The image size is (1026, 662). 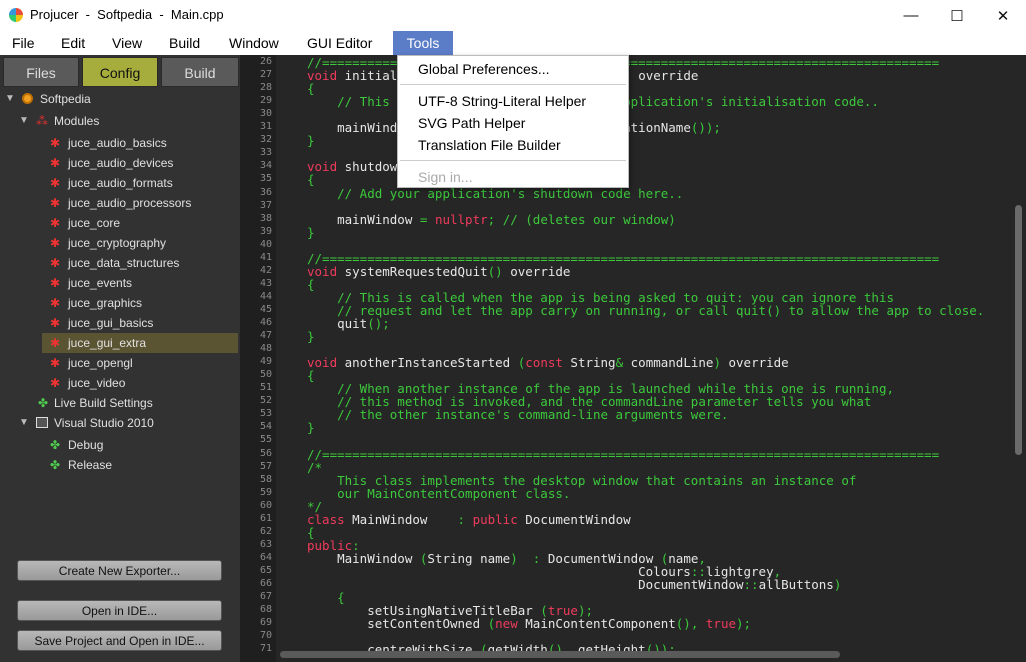 I want to click on code-token: // (deletes our window), so click(x=589, y=219).